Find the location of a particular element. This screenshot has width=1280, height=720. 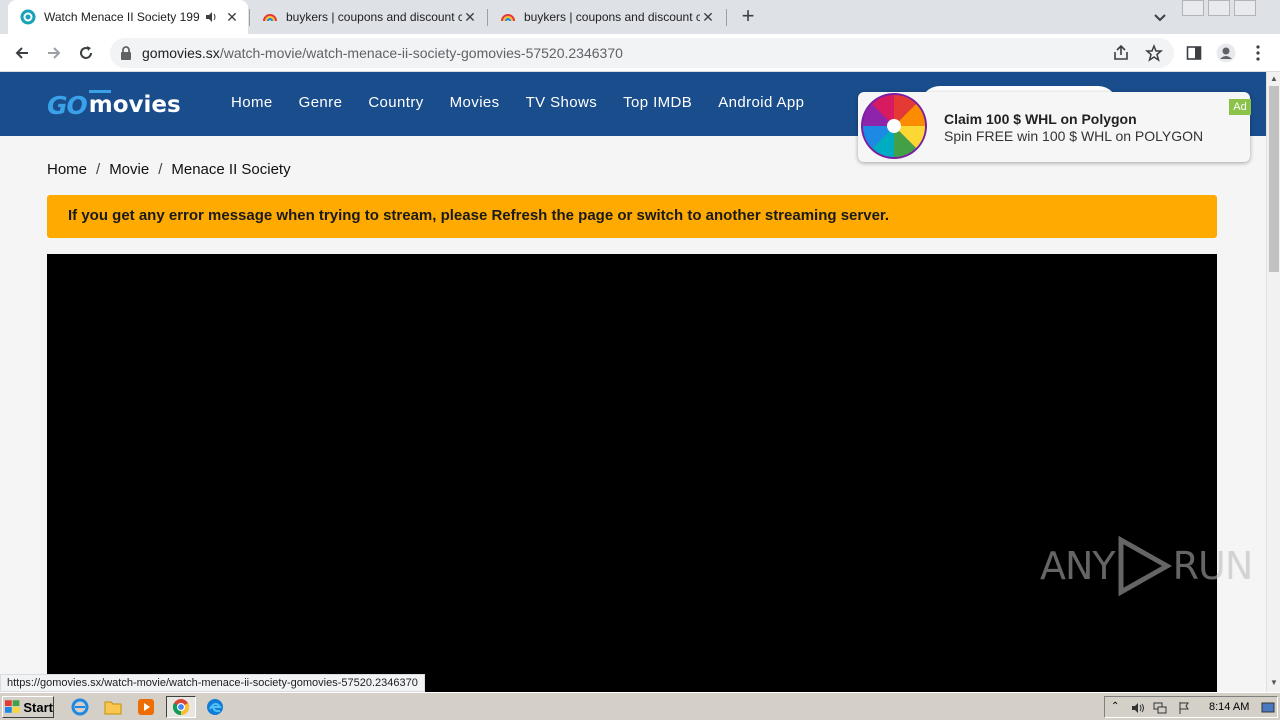

play-logo-icon is located at coordinates (1145, 566).